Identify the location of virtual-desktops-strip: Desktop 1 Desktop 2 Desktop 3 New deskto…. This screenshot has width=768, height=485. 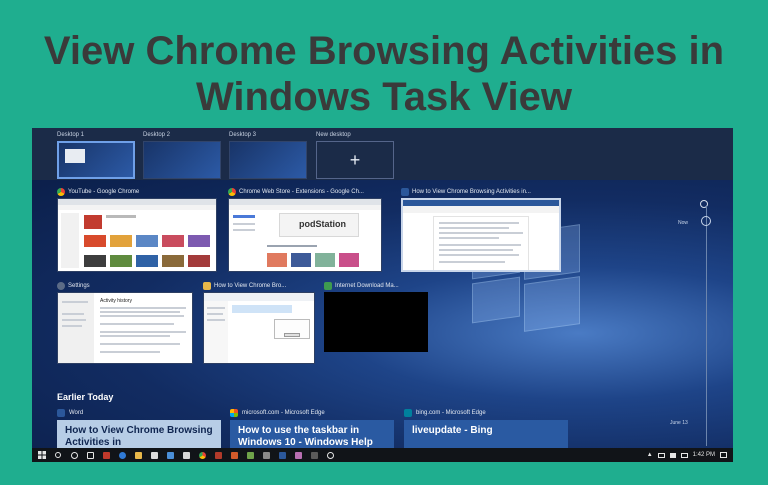
(382, 154).